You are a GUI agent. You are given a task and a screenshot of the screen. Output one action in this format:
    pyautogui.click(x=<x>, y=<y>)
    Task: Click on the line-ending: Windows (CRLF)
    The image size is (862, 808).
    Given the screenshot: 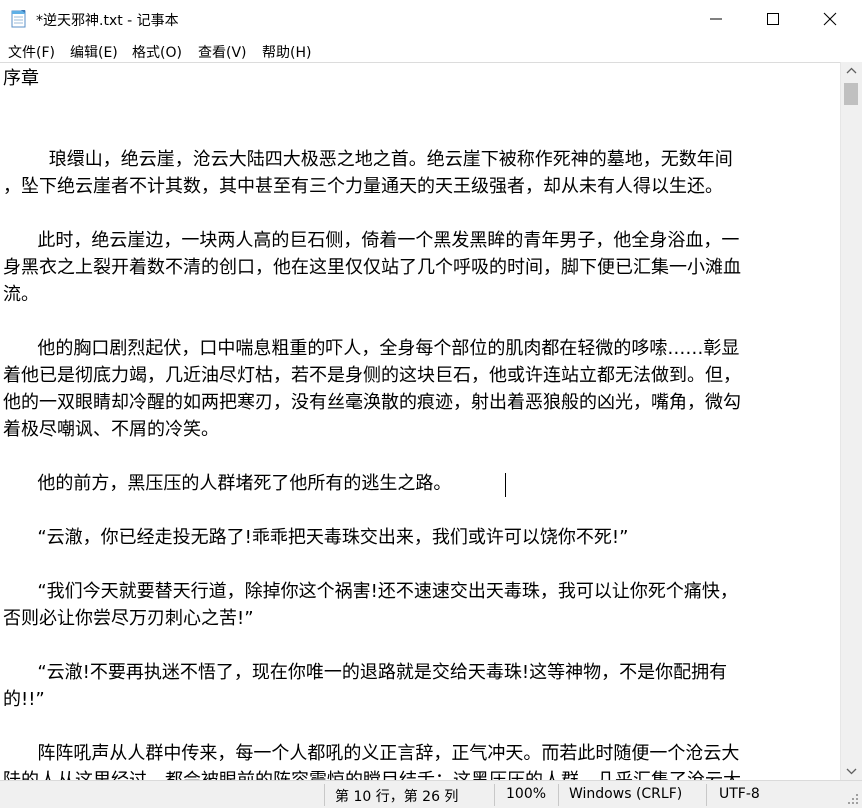 What is the action you would take?
    pyautogui.click(x=626, y=794)
    